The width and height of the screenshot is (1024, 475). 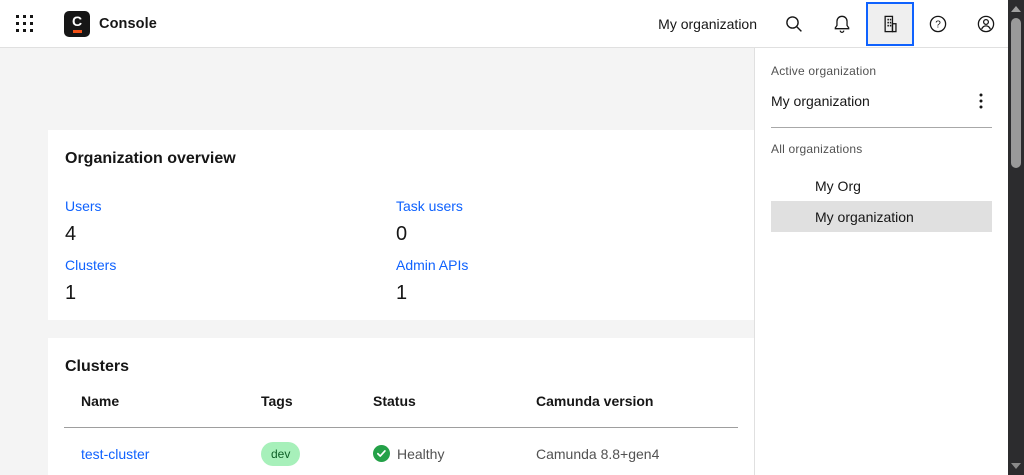 I want to click on admin-apis-link: Admin APIs, so click(x=432, y=265).